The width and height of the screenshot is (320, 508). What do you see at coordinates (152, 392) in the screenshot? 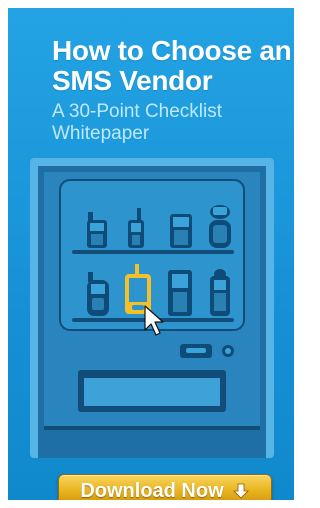
I see `dispenser-flap` at bounding box center [152, 392].